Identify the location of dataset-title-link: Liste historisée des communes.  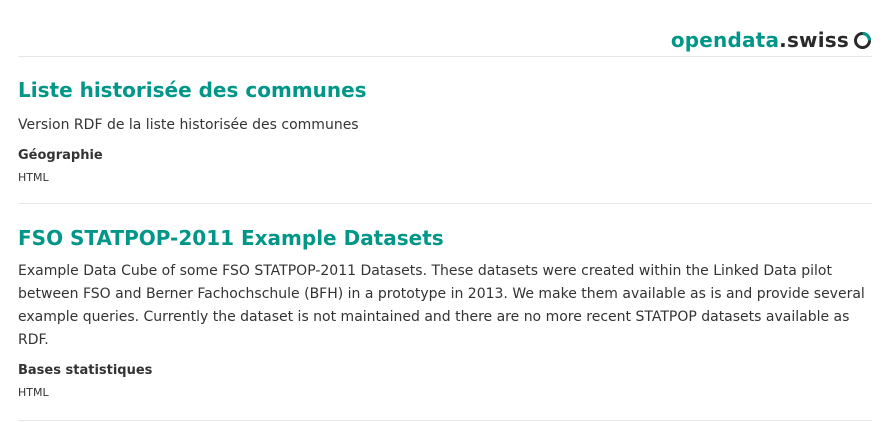
(192, 90).